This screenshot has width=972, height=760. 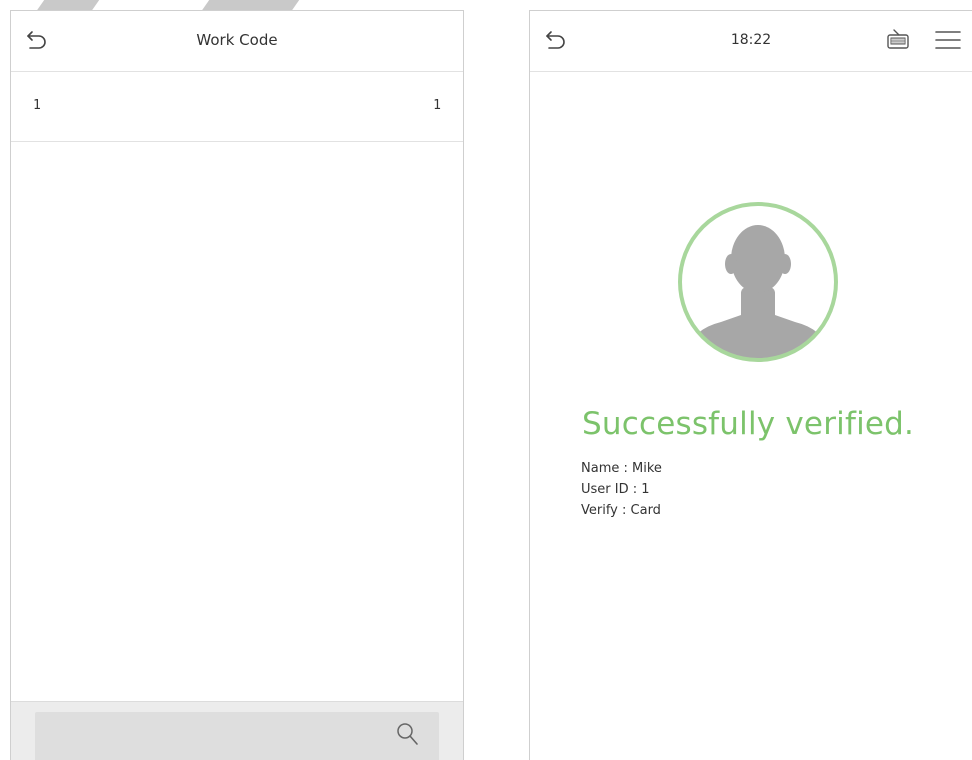 What do you see at coordinates (758, 282) in the screenshot?
I see `user-avatar-icon` at bounding box center [758, 282].